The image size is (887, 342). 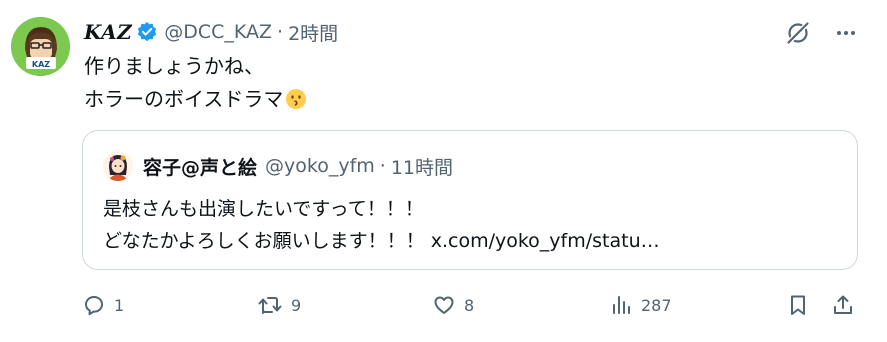 What do you see at coordinates (119, 305) in the screenshot?
I see `reply-count: 1` at bounding box center [119, 305].